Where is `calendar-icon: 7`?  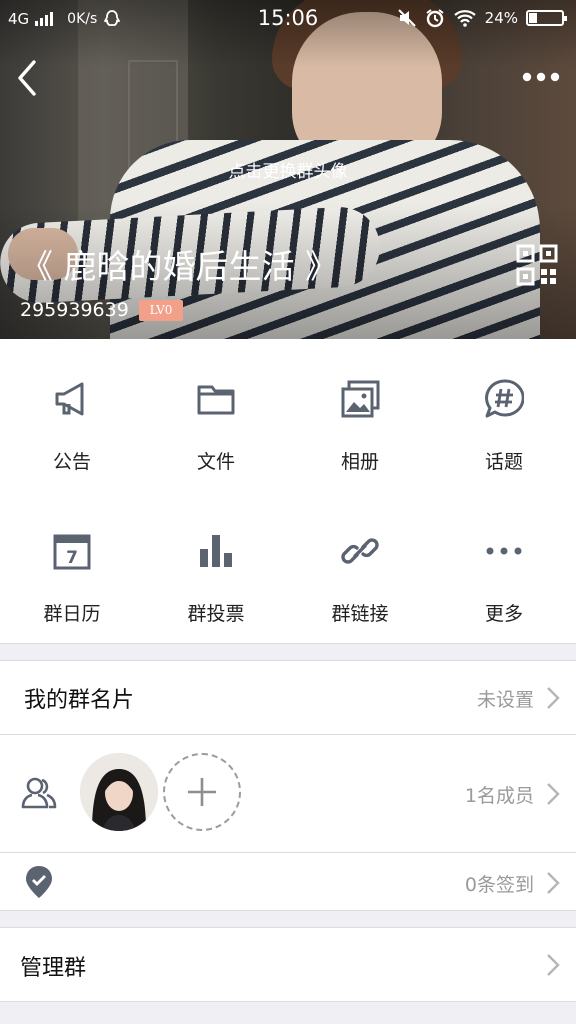 calendar-icon: 7 is located at coordinates (72, 552).